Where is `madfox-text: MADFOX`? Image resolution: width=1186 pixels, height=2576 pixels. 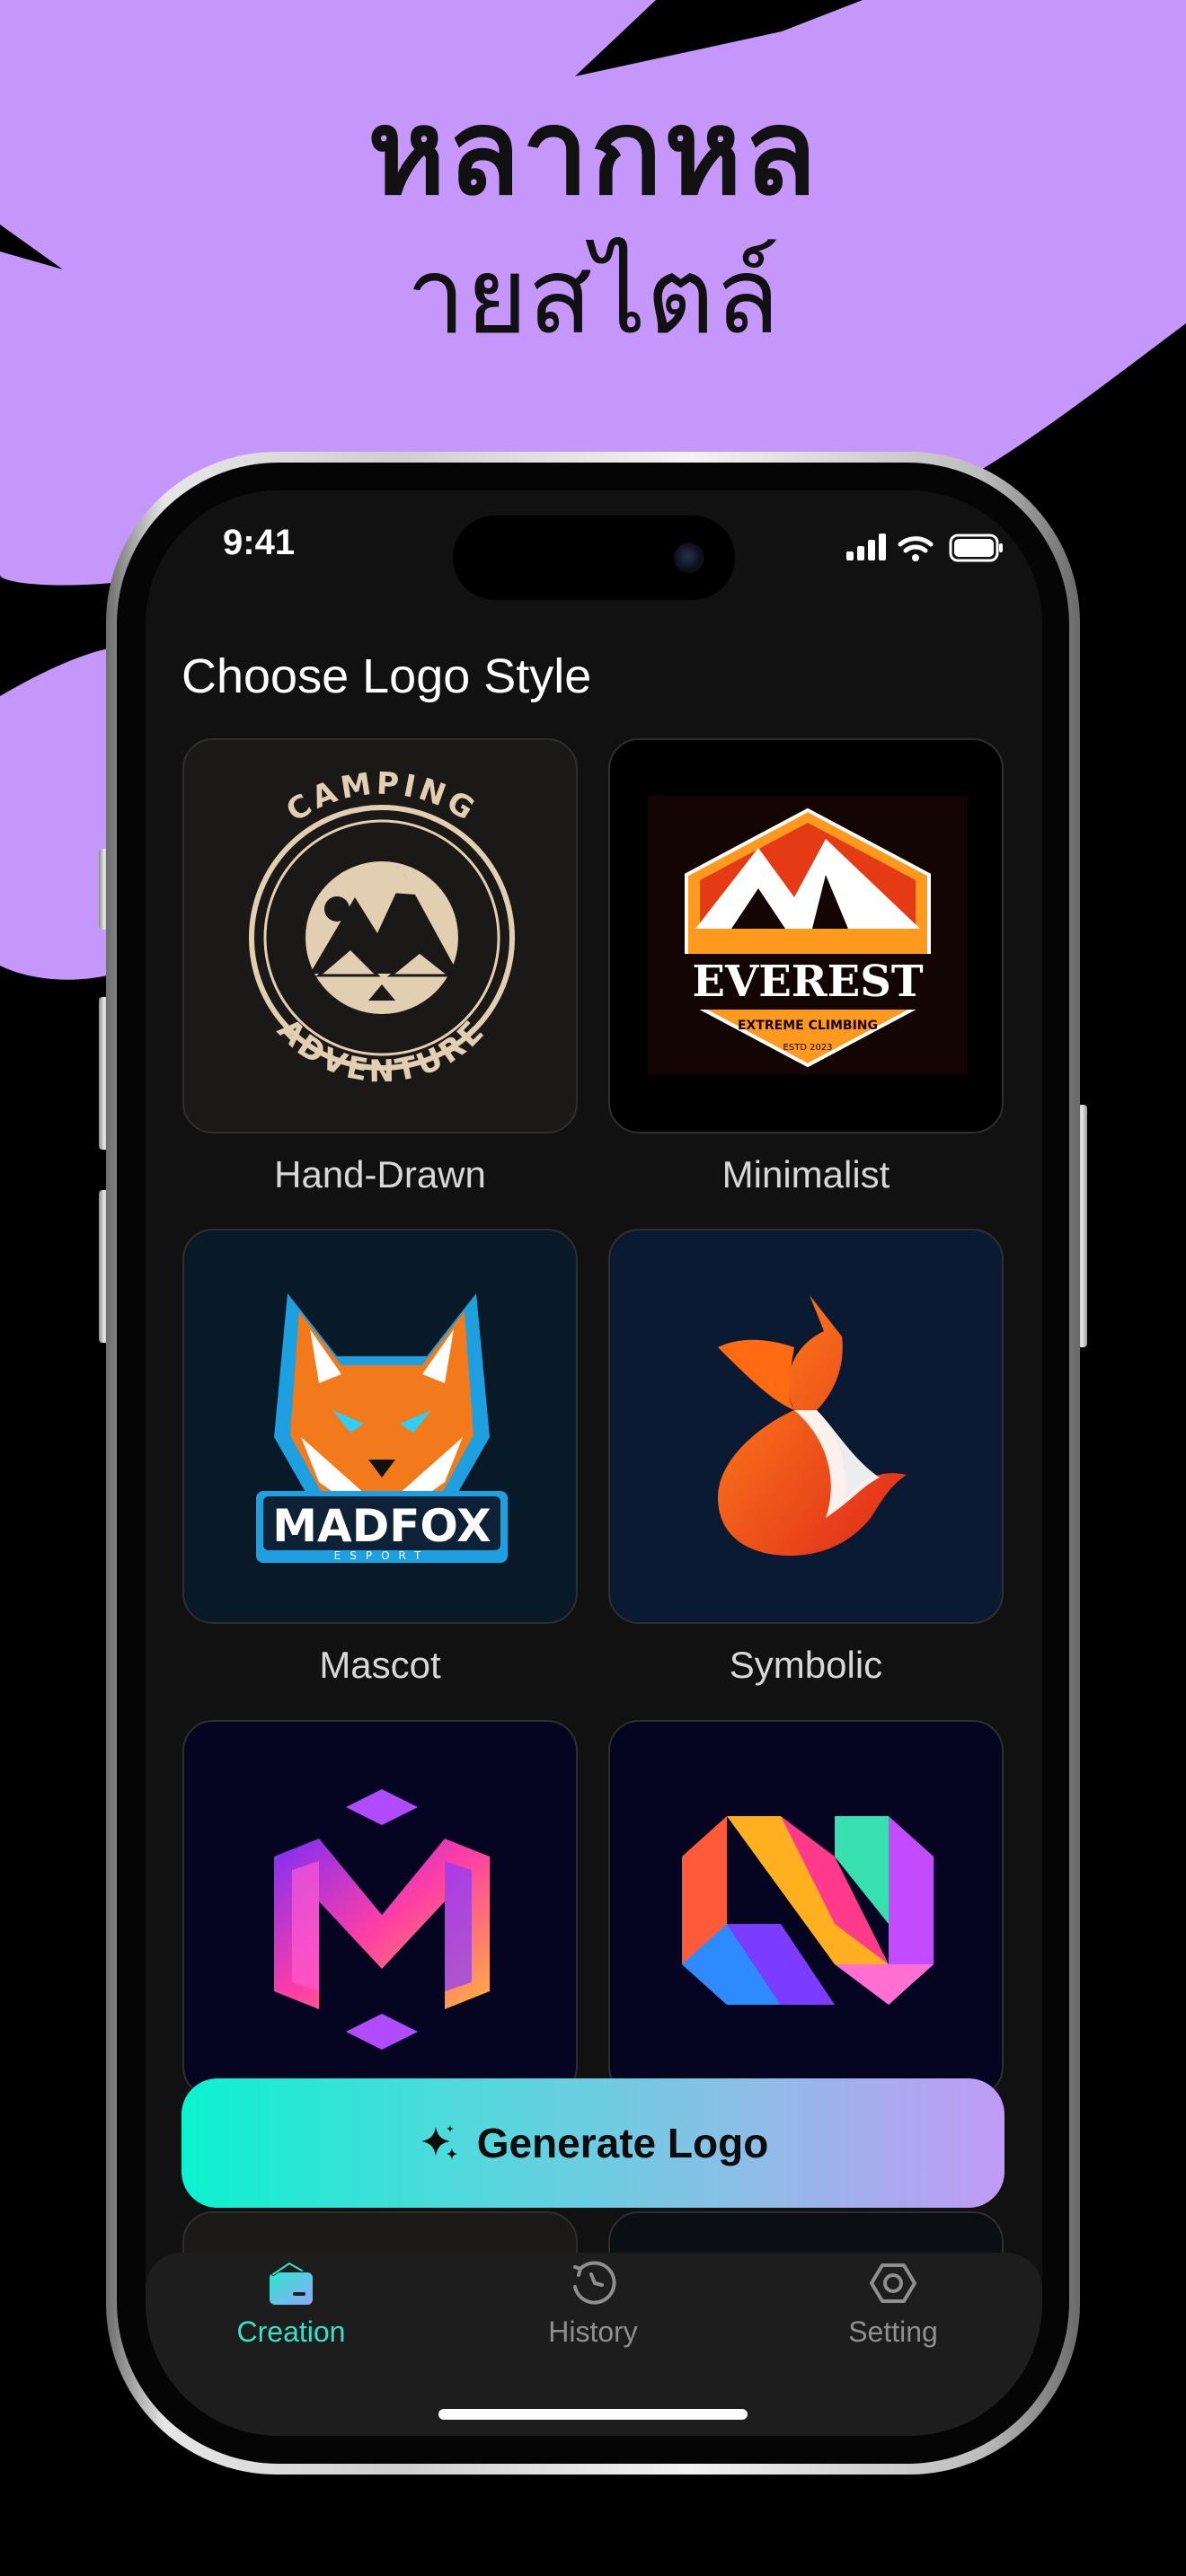
madfox-text: MADFOX is located at coordinates (381, 1526).